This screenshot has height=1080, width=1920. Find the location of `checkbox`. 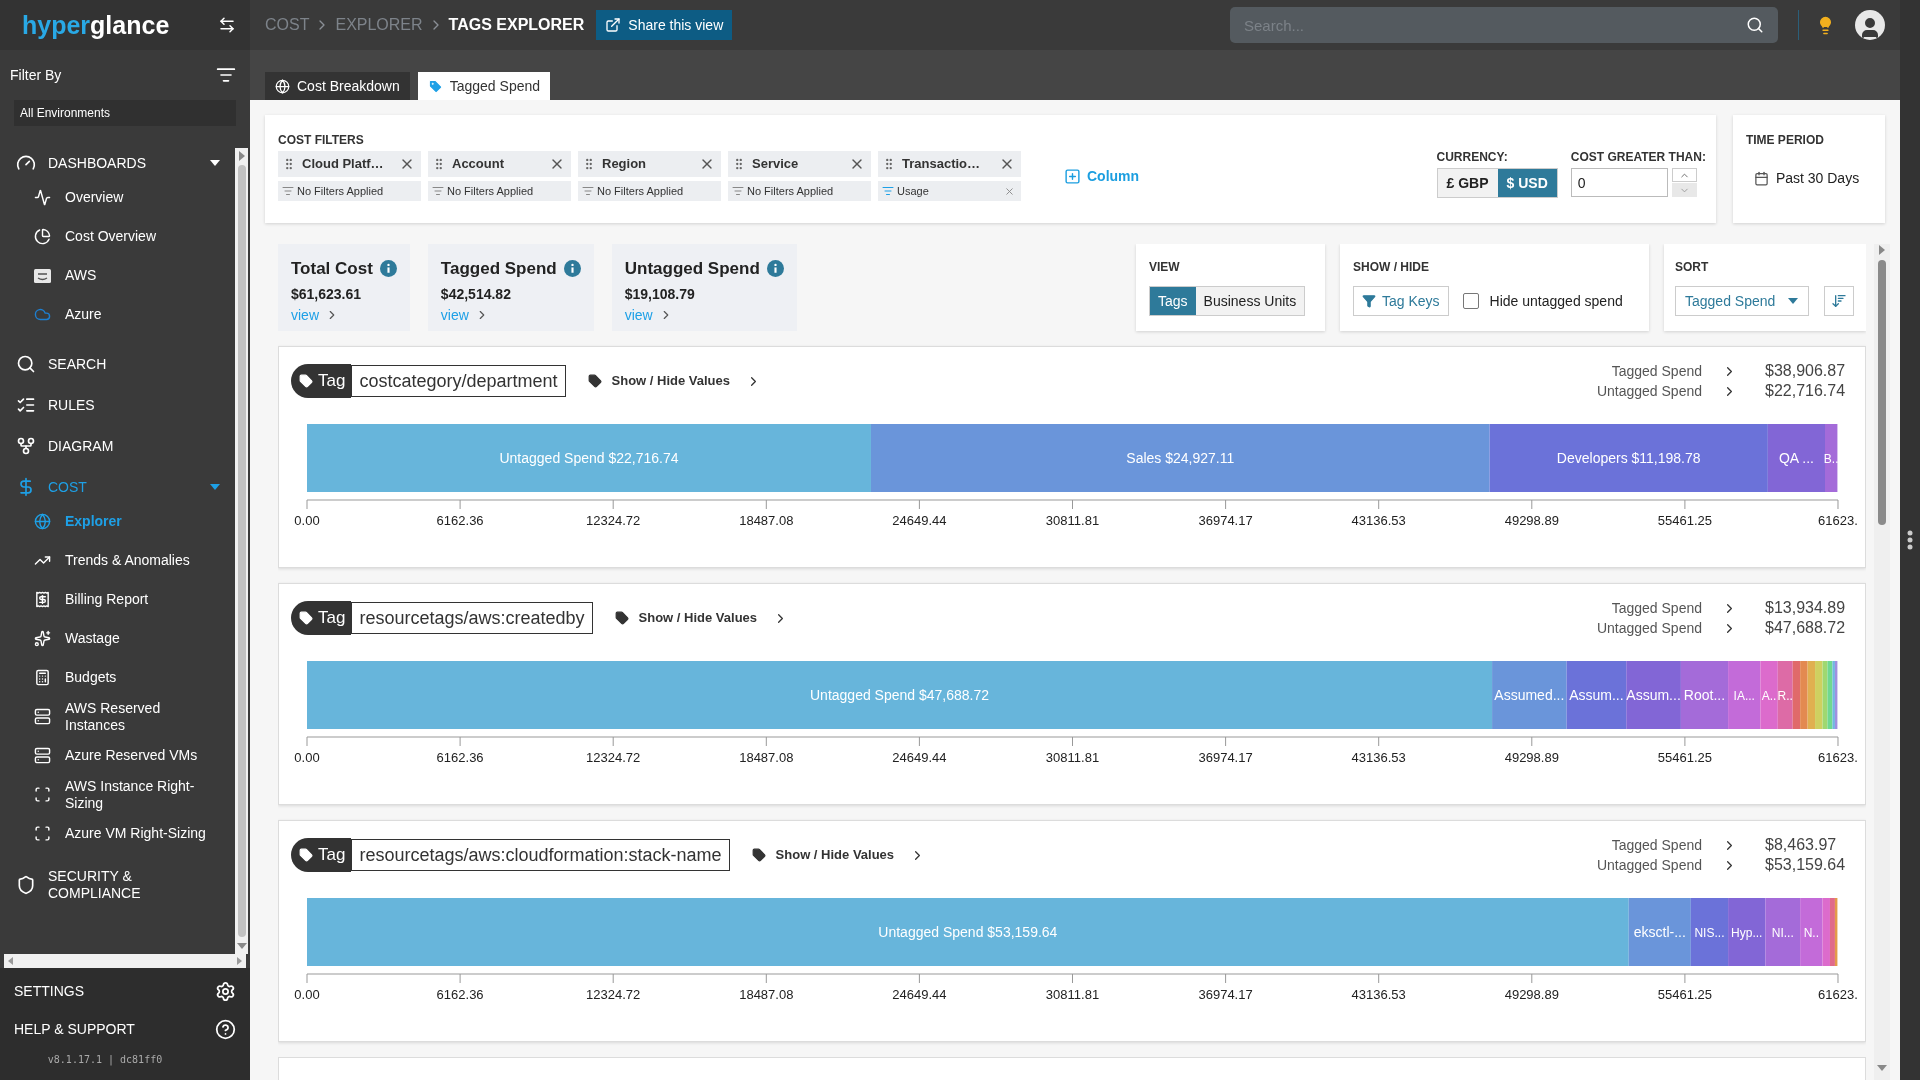

checkbox is located at coordinates (1470, 301).